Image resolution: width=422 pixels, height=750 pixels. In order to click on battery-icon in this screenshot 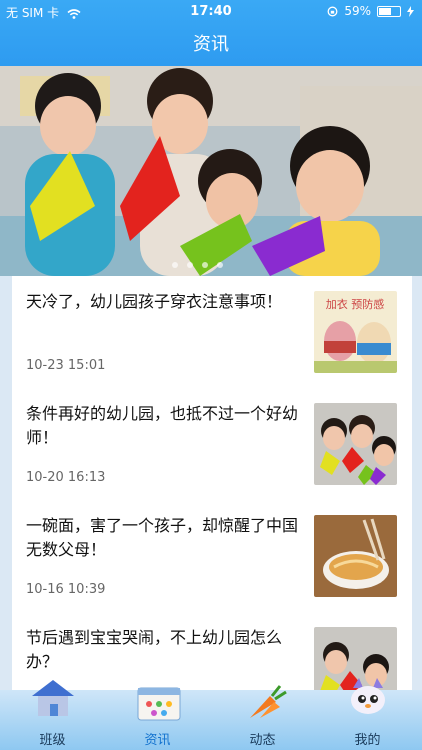, I will do `click(389, 11)`.